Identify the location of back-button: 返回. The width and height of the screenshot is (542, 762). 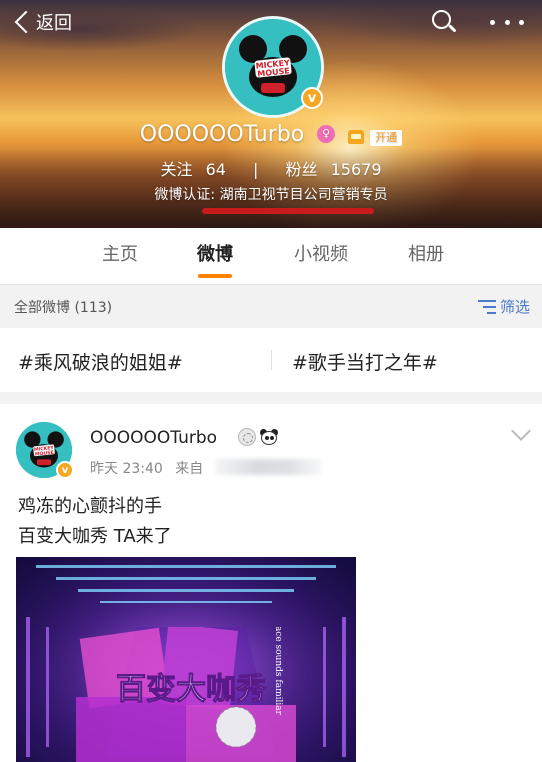
(42, 22).